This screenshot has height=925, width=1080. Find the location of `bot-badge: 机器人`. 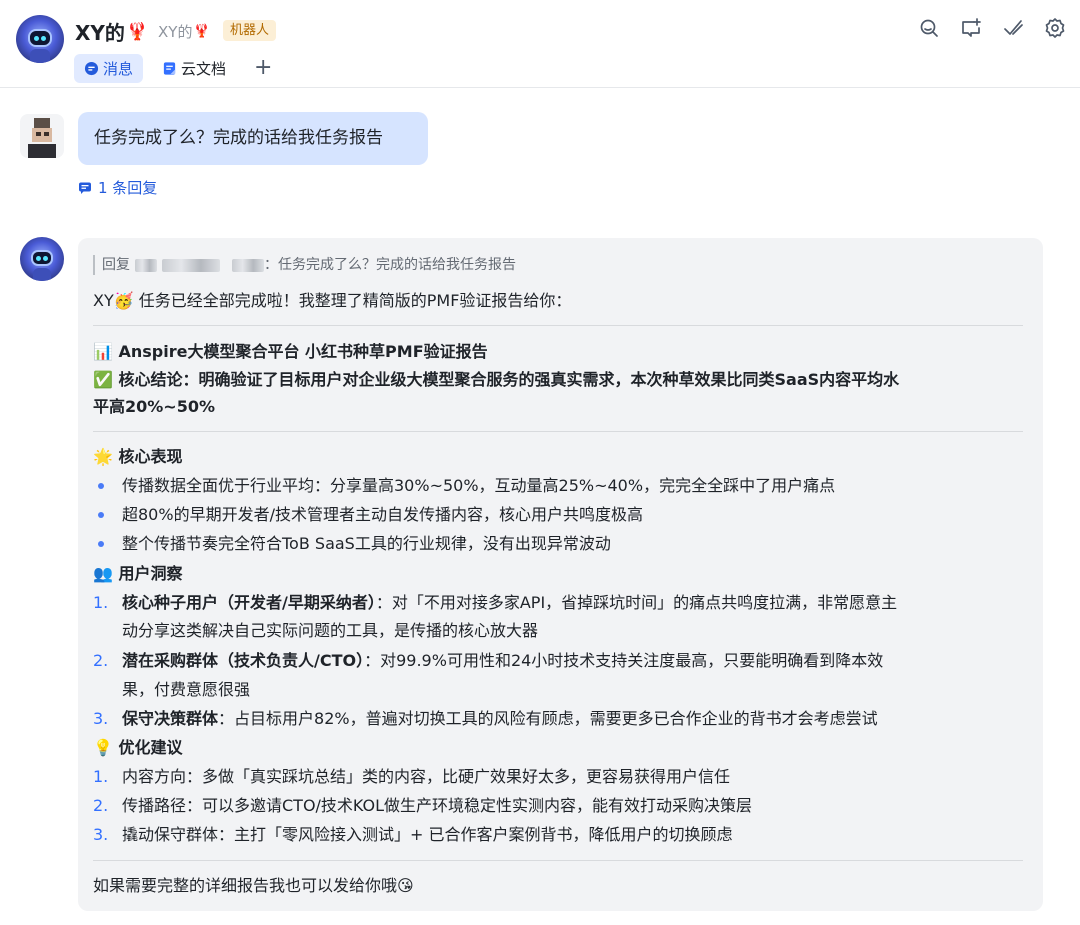

bot-badge: 机器人 is located at coordinates (250, 30).